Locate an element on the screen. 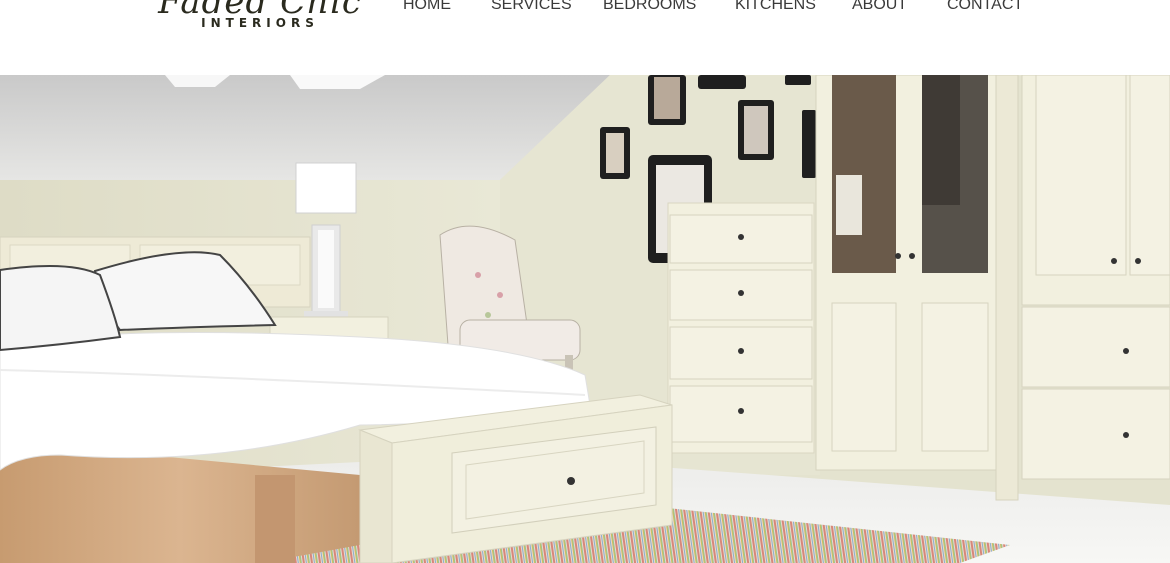 This screenshot has height=563, width=1170. nav-item-home: HOME is located at coordinates (427, 7).